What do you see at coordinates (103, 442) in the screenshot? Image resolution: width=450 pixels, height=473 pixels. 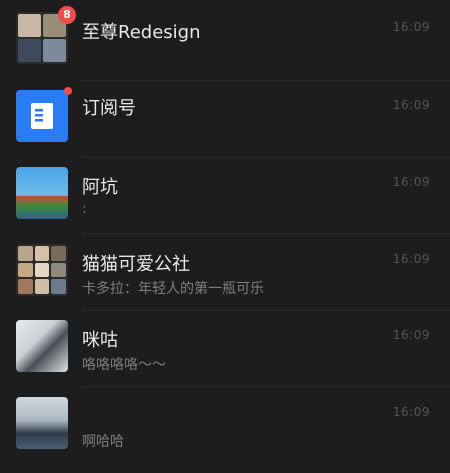 I see `chat-preview: 啊哈哈` at bounding box center [103, 442].